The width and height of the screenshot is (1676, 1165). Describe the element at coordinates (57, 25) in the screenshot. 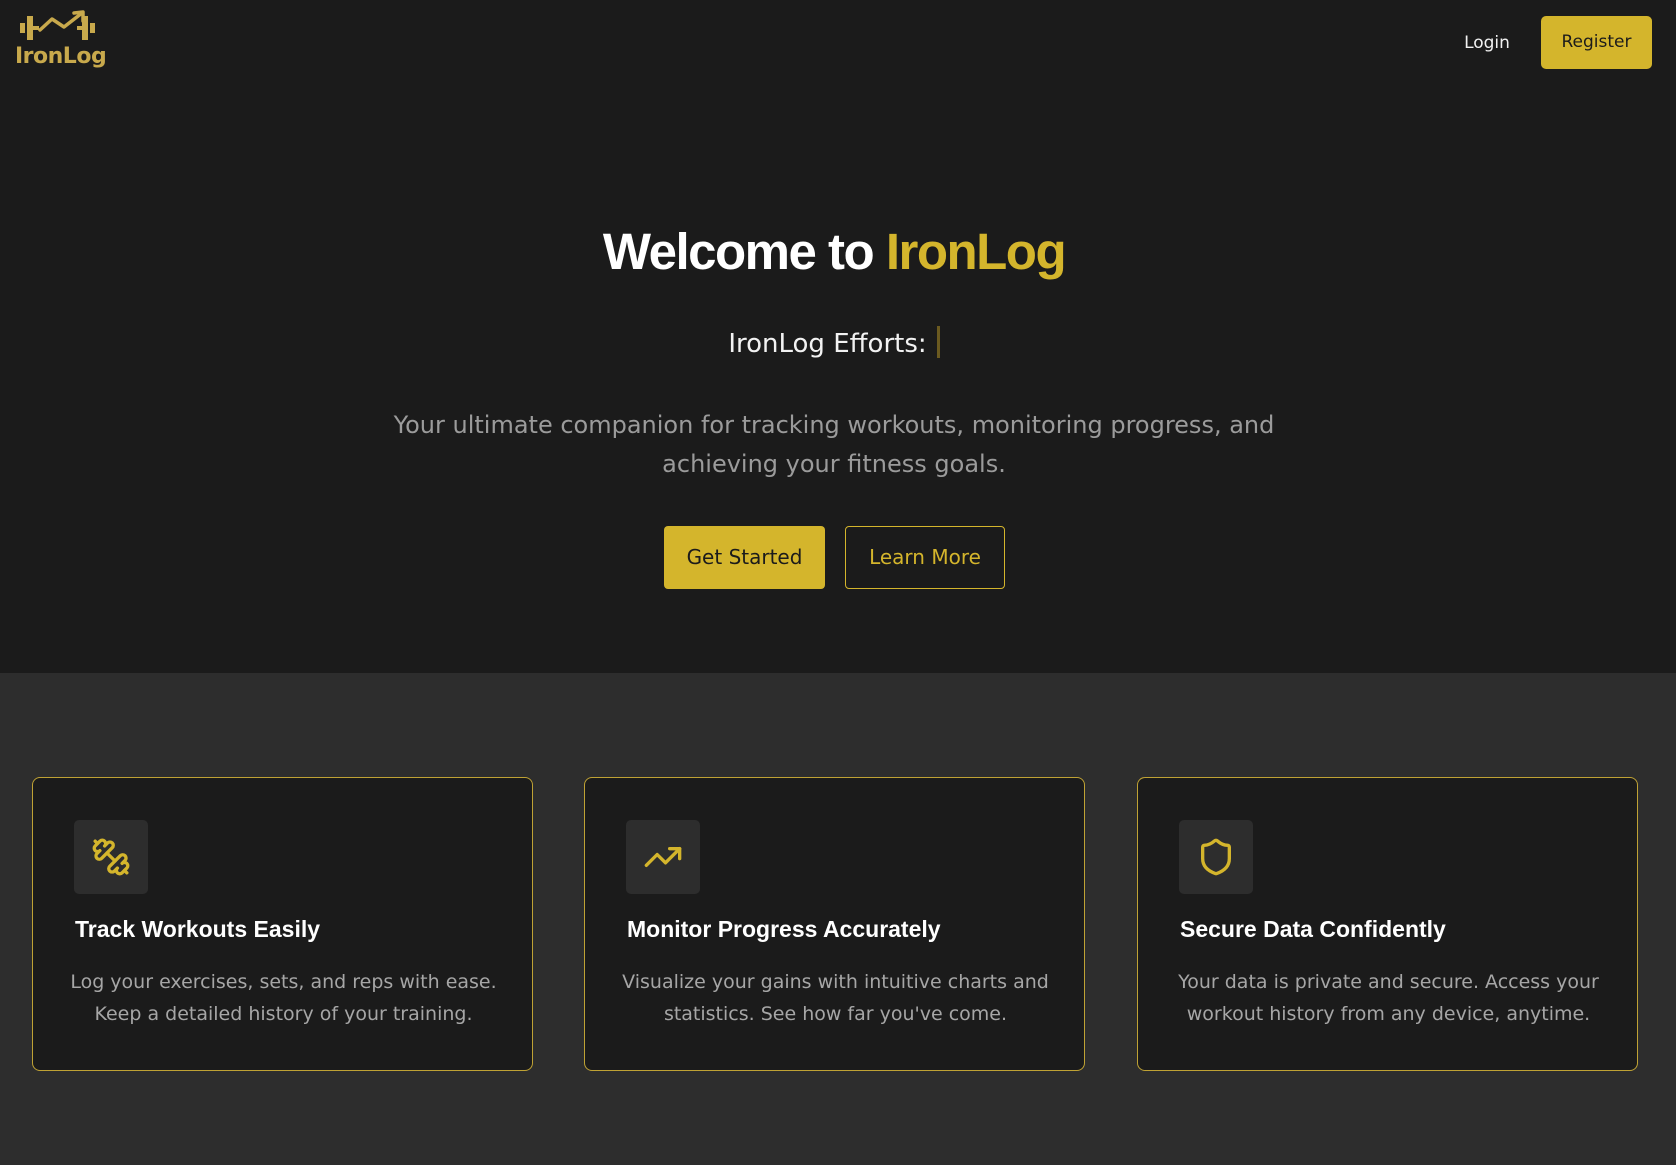

I see `barbell-trend-icon` at that location.